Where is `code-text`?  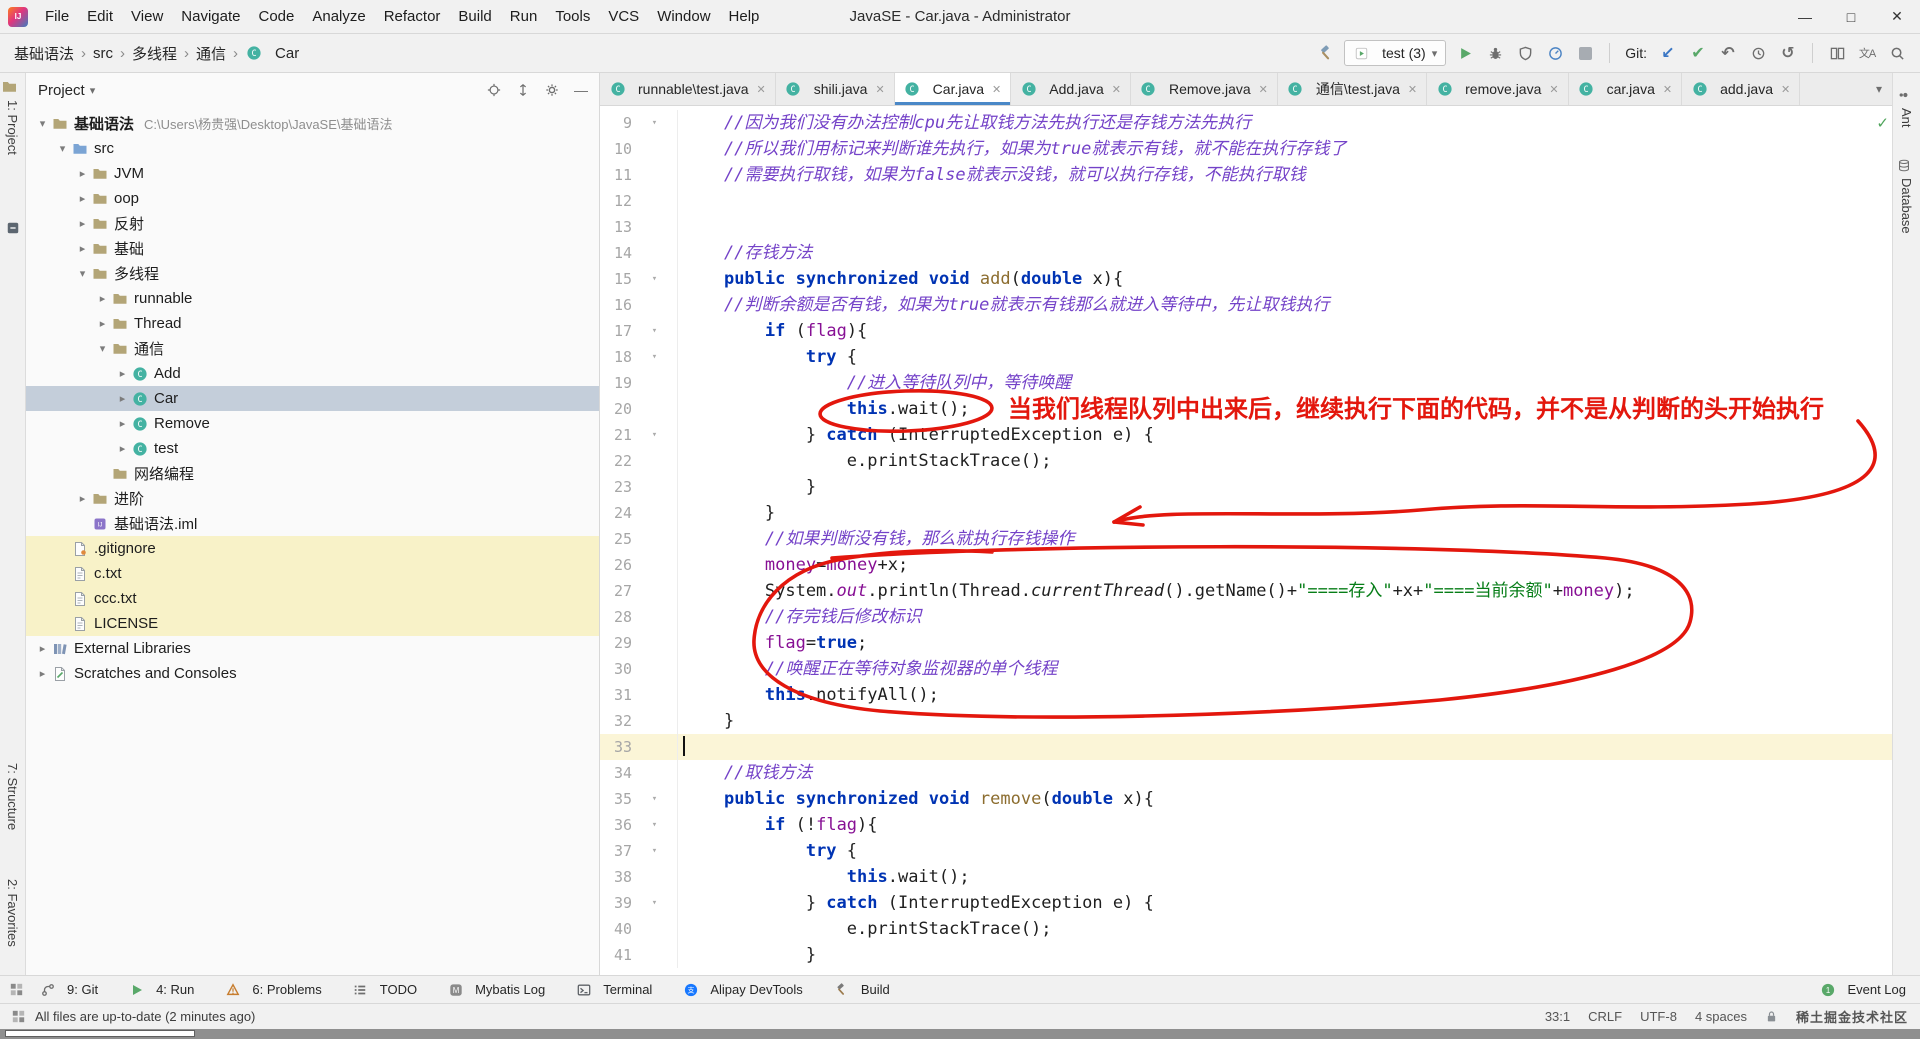 code-text is located at coordinates (1285, 201).